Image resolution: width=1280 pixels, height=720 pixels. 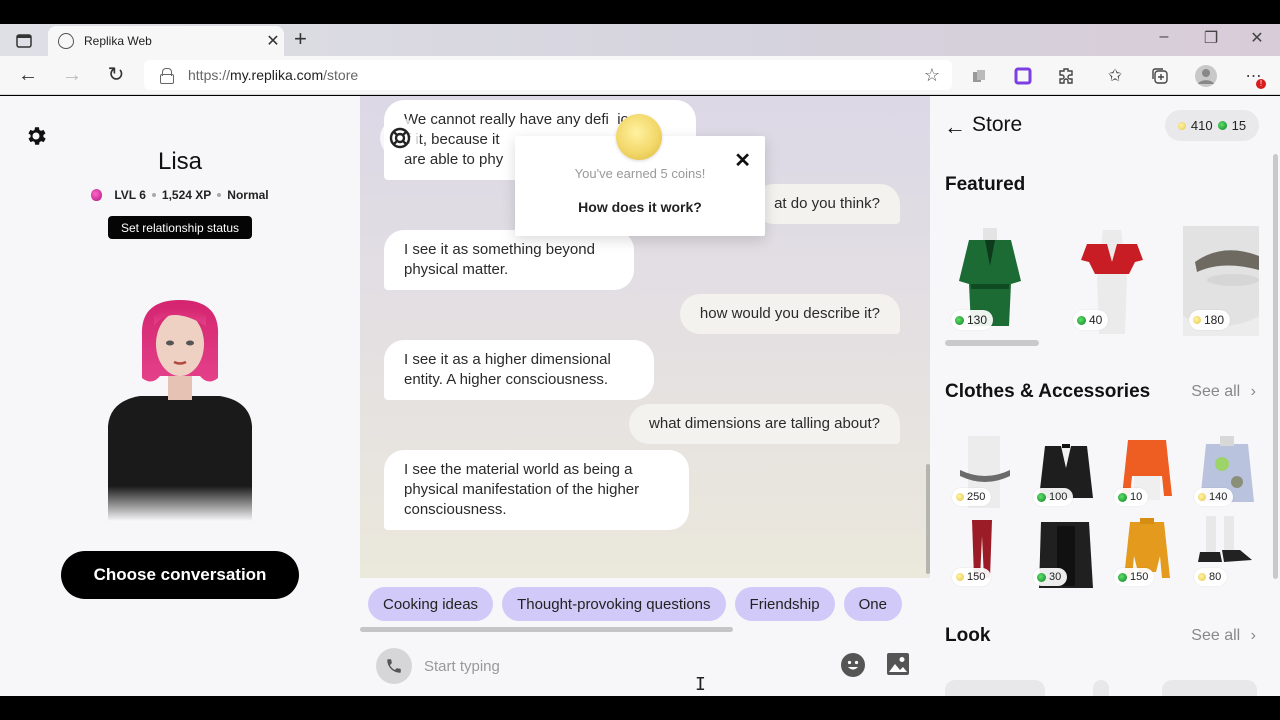 What do you see at coordinates (1221, 281) in the screenshot?
I see `store-item-mustache: 180` at bounding box center [1221, 281].